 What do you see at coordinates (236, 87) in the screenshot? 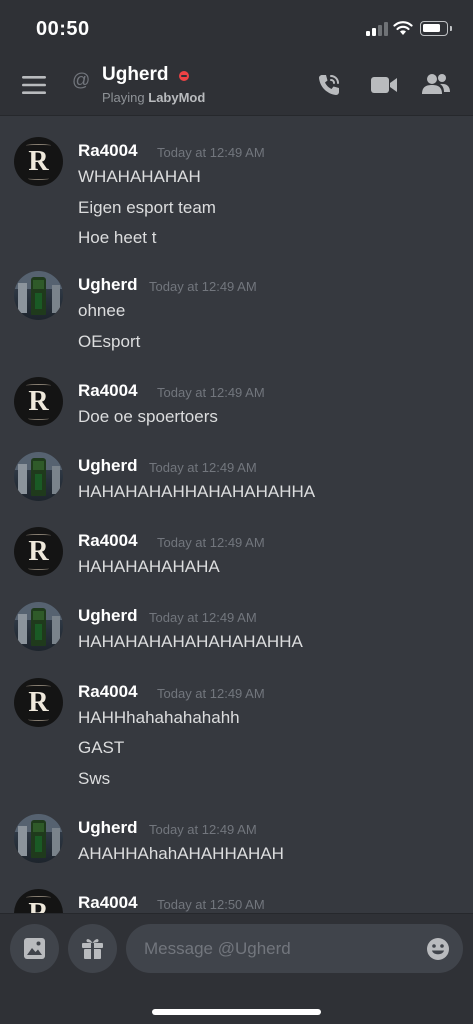
I see `dm-header: @ Ugherd Playing LabyMod` at bounding box center [236, 87].